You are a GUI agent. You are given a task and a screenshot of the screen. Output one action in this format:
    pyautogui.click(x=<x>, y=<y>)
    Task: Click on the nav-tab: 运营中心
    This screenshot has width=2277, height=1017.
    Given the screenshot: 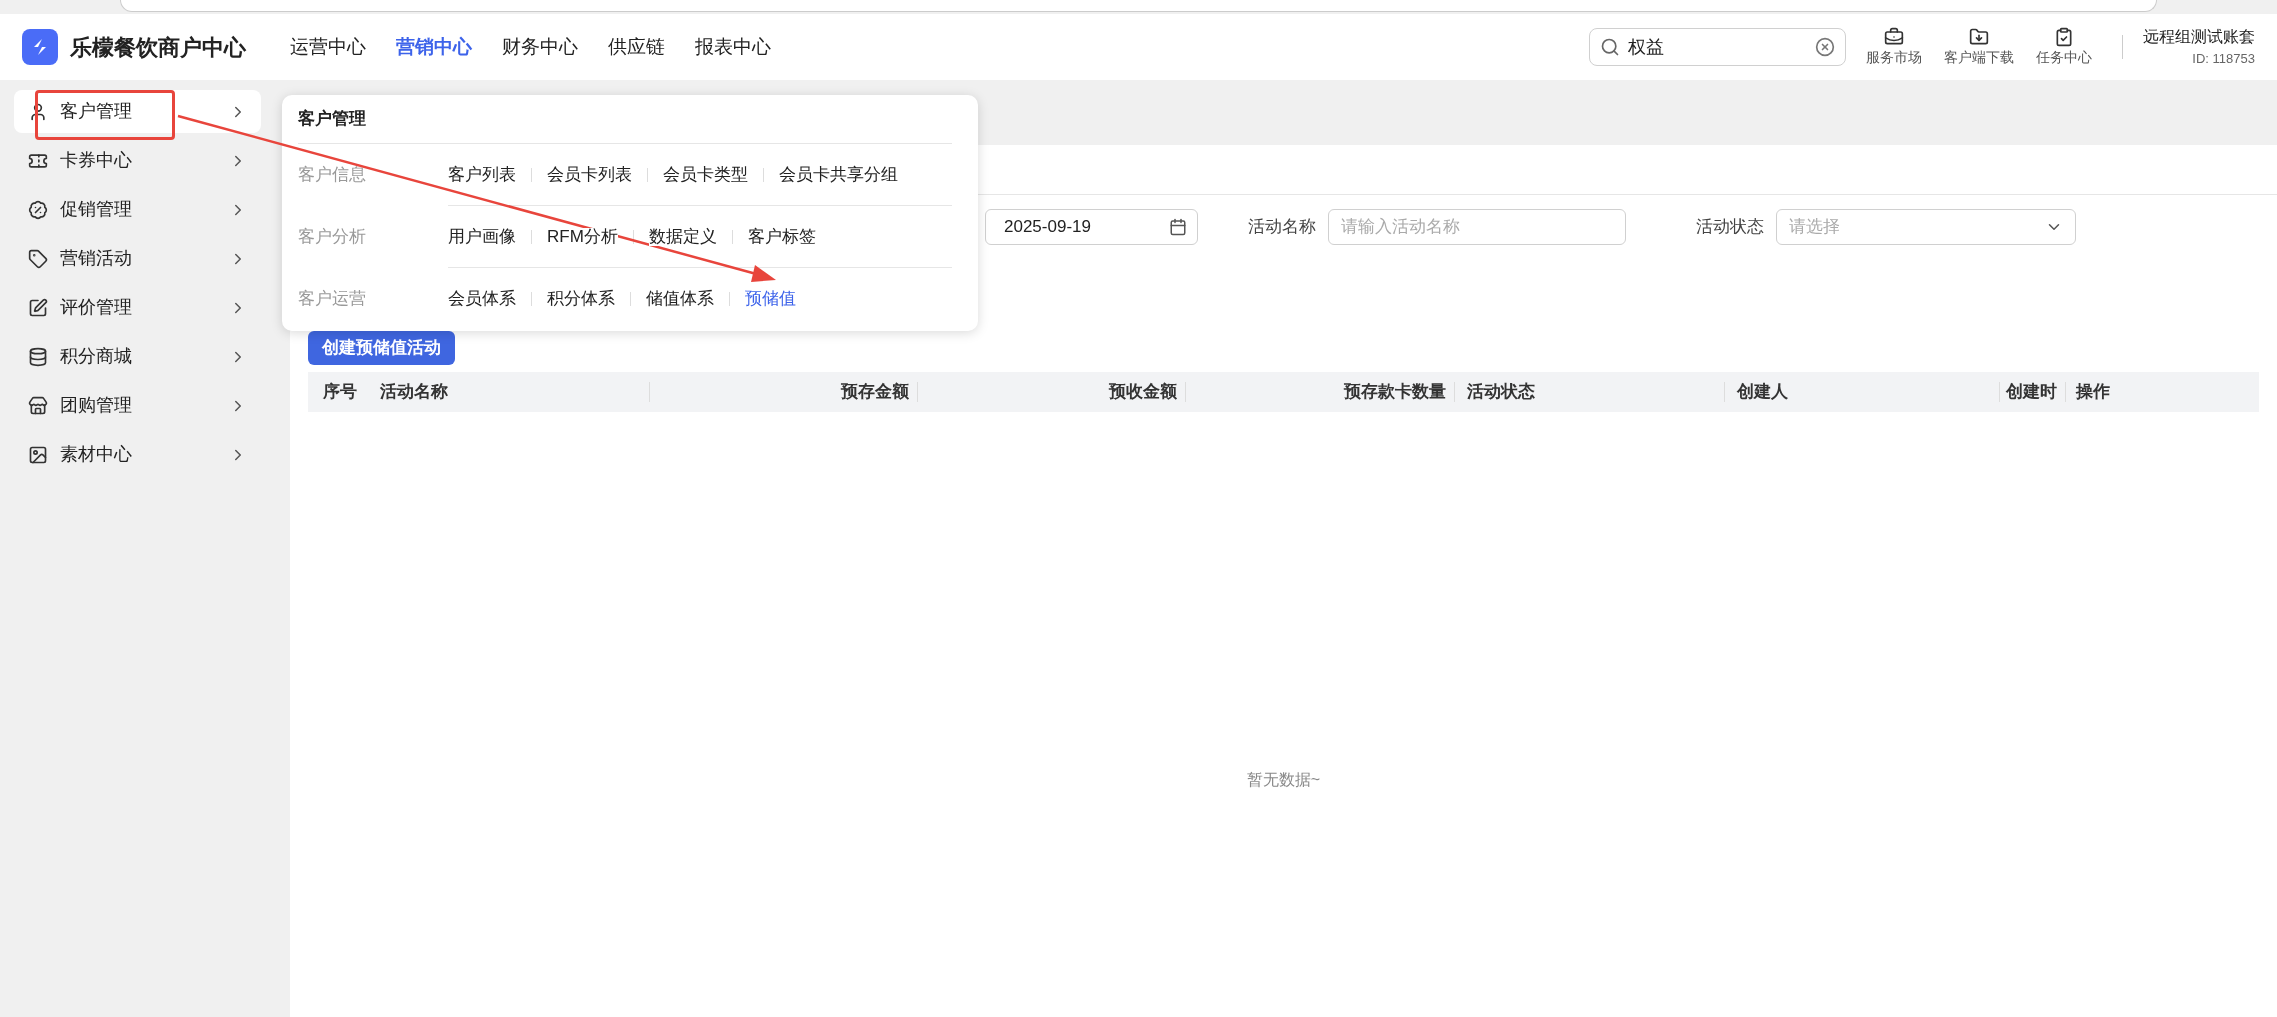 What is the action you would take?
    pyautogui.click(x=328, y=47)
    